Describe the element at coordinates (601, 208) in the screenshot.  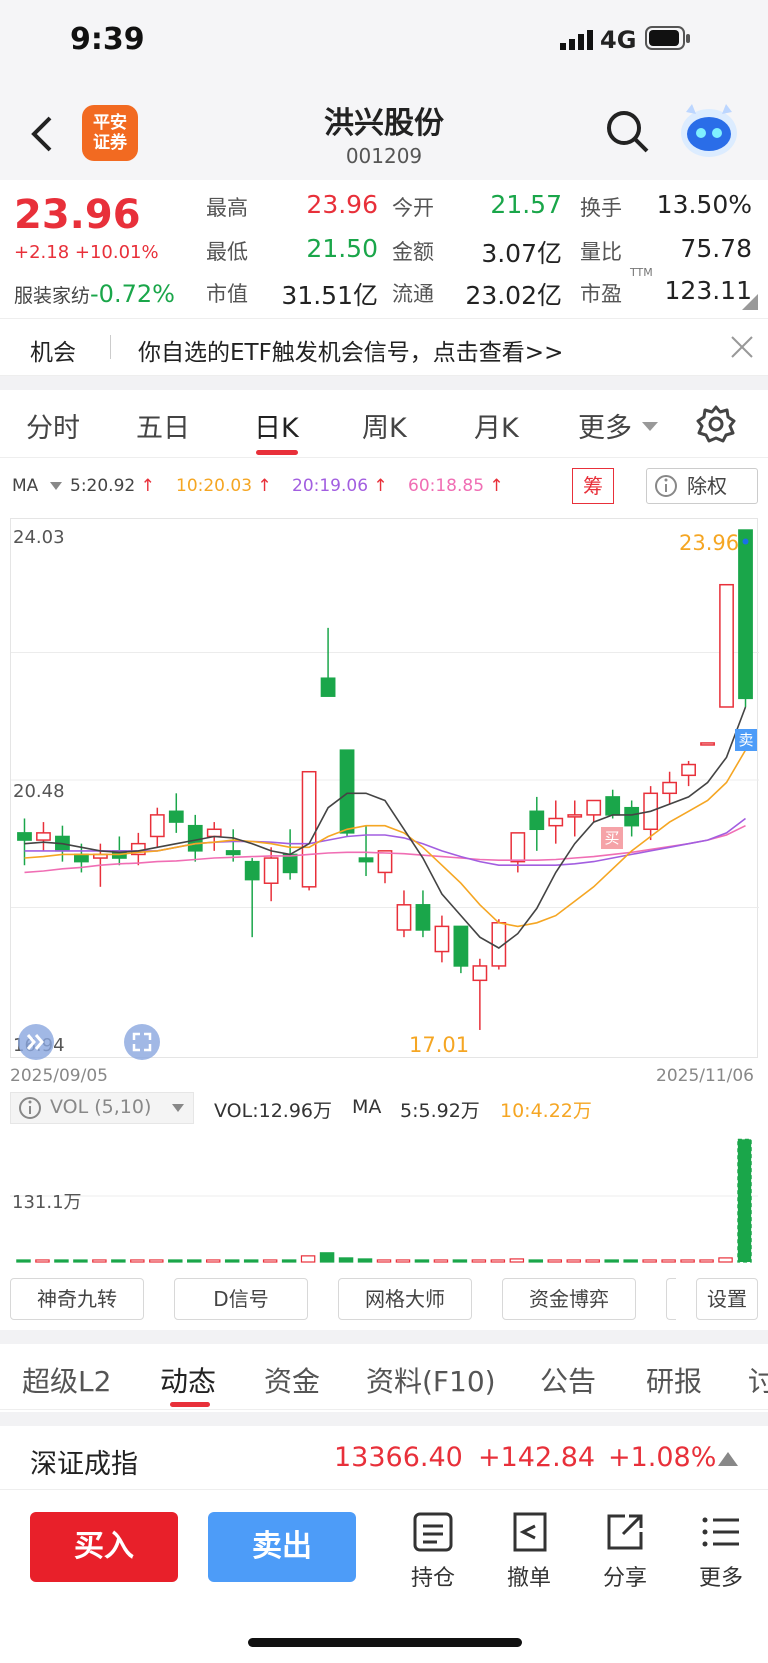
I see `field-label: 换手` at that location.